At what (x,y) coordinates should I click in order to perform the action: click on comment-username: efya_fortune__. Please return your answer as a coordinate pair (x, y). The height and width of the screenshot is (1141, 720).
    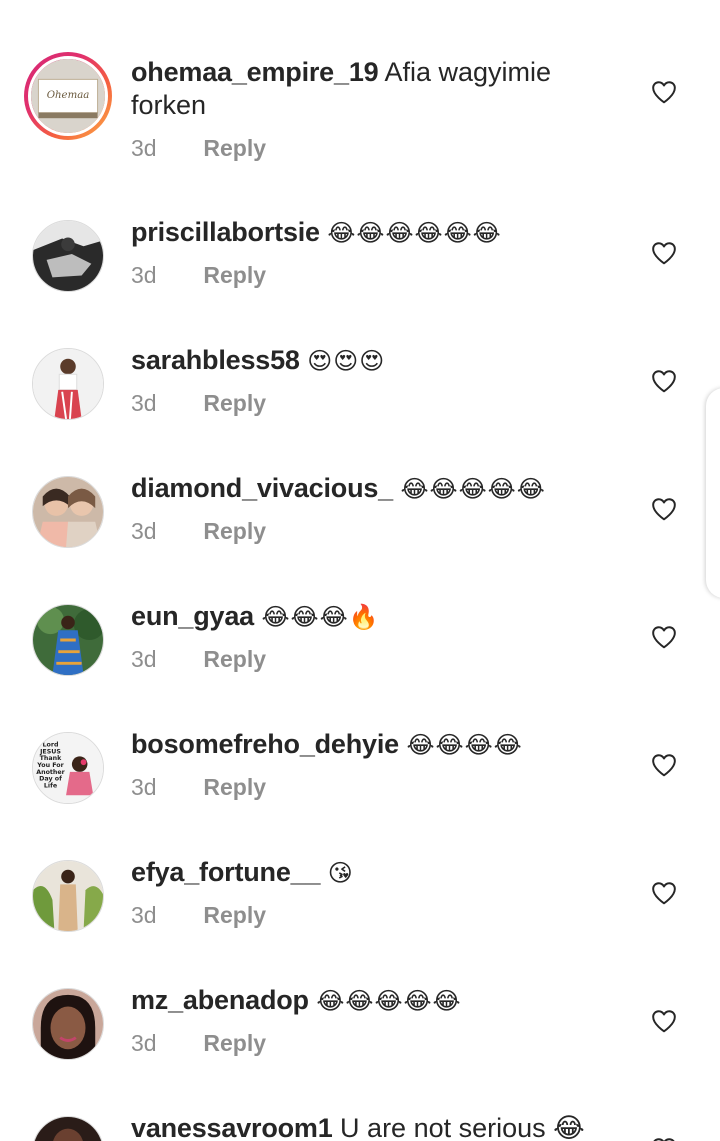
    Looking at the image, I should click on (225, 872).